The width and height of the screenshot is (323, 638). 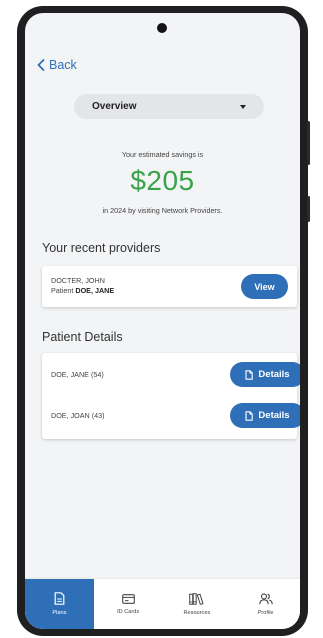 I want to click on tab-plans-label: Plans, so click(x=59, y=613).